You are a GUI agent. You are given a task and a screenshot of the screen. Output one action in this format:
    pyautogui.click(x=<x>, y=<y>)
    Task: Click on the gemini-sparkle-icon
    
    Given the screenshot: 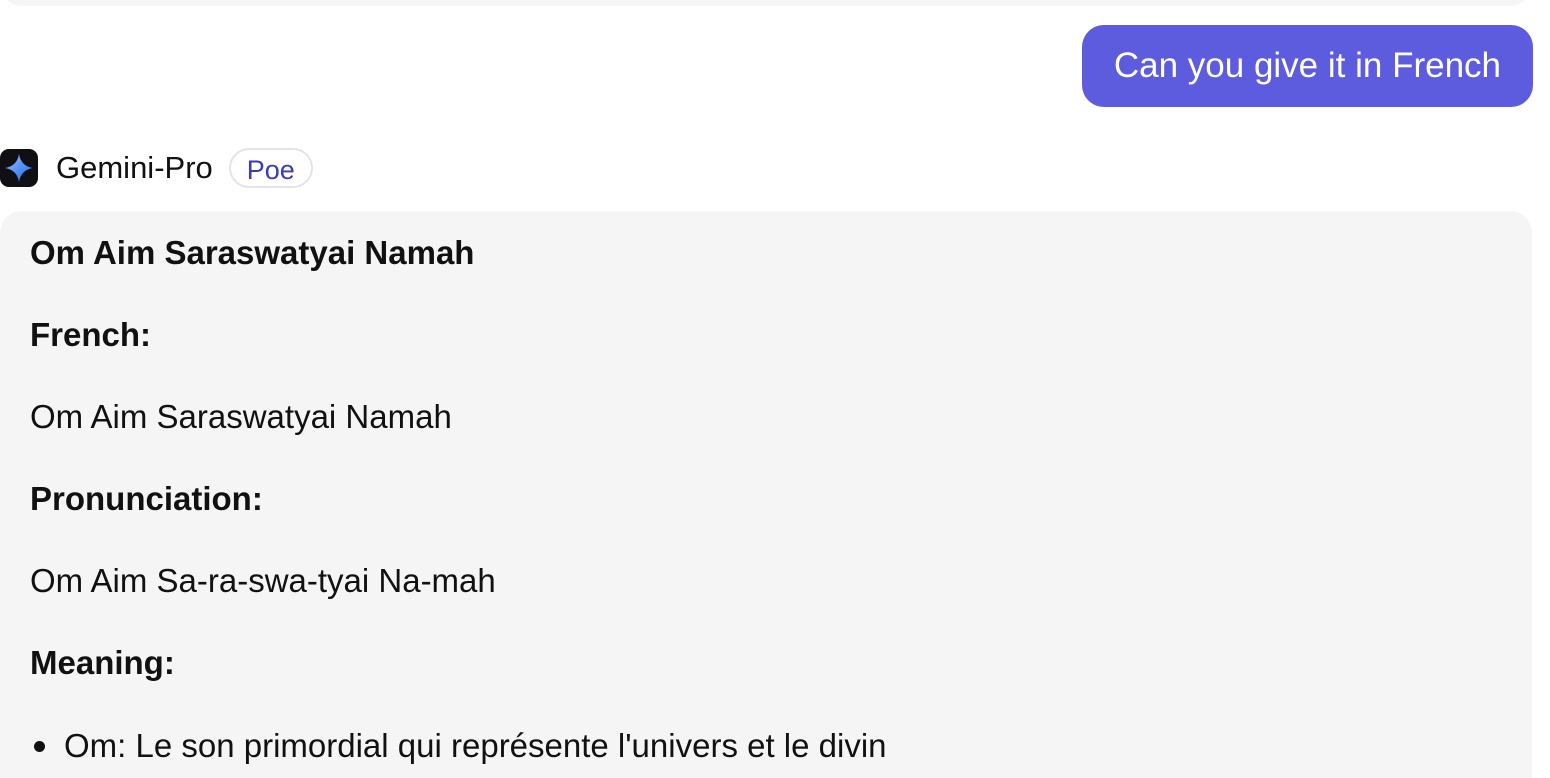 What is the action you would take?
    pyautogui.click(x=19, y=168)
    